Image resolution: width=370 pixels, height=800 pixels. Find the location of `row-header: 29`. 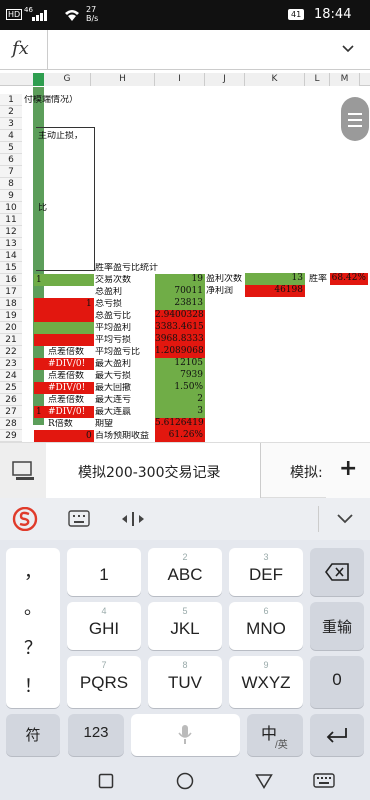

row-header: 29 is located at coordinates (11, 436).